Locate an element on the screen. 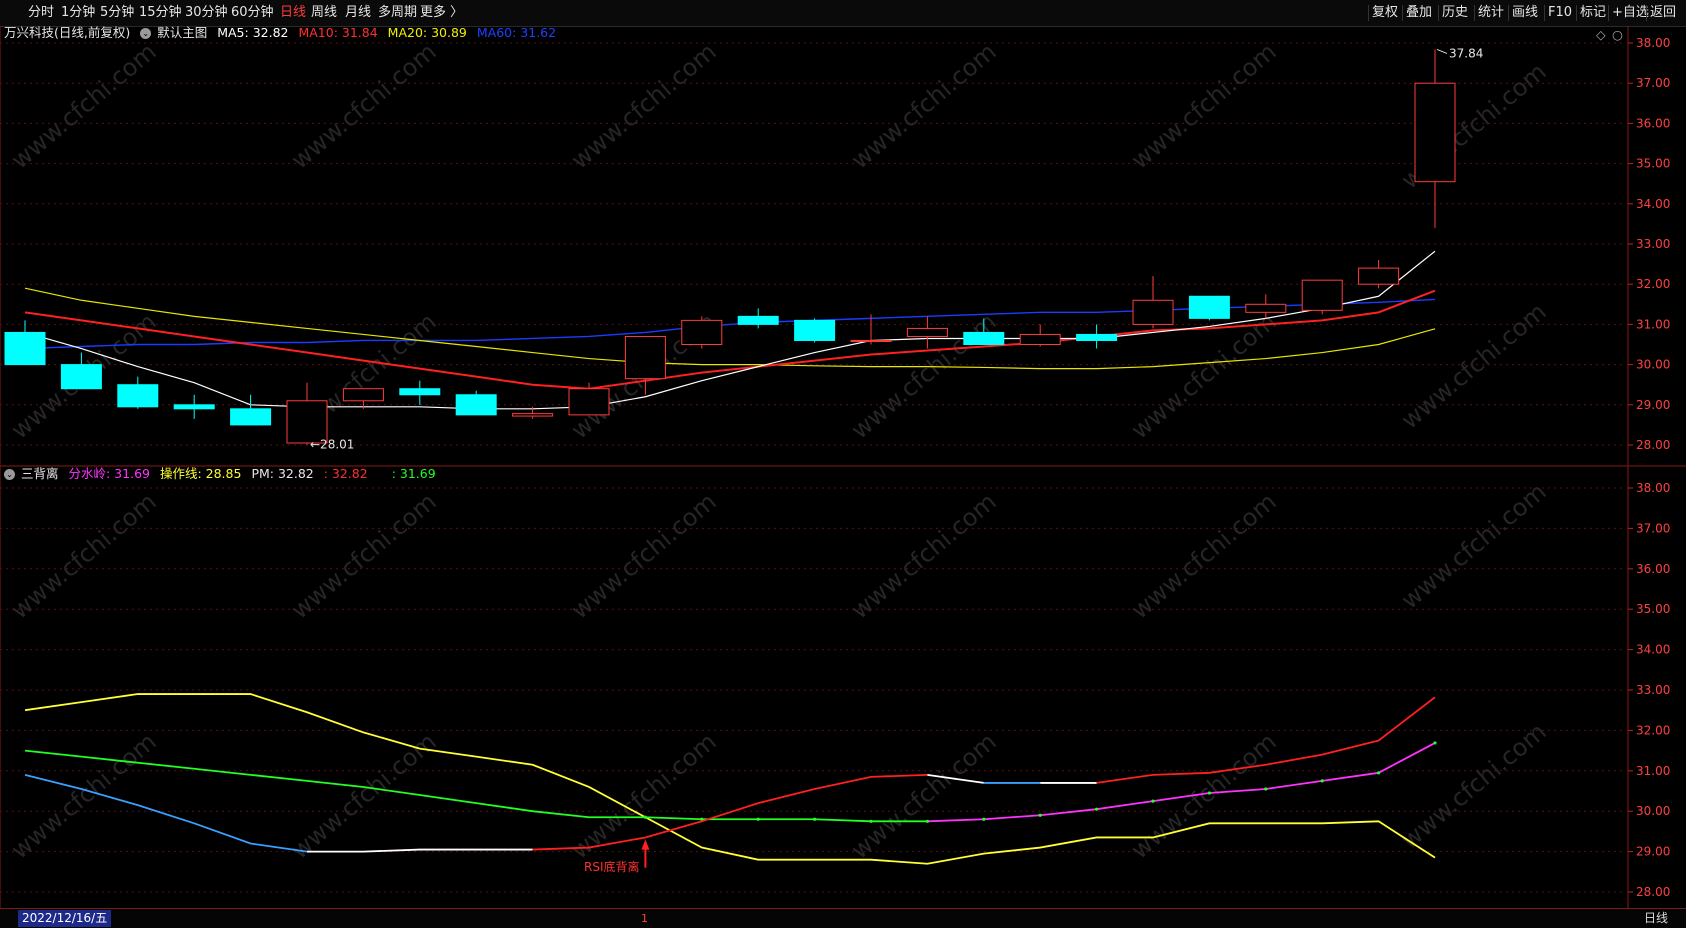  status-bar: 2022/12/16/五 1 日线 is located at coordinates (843, 918).